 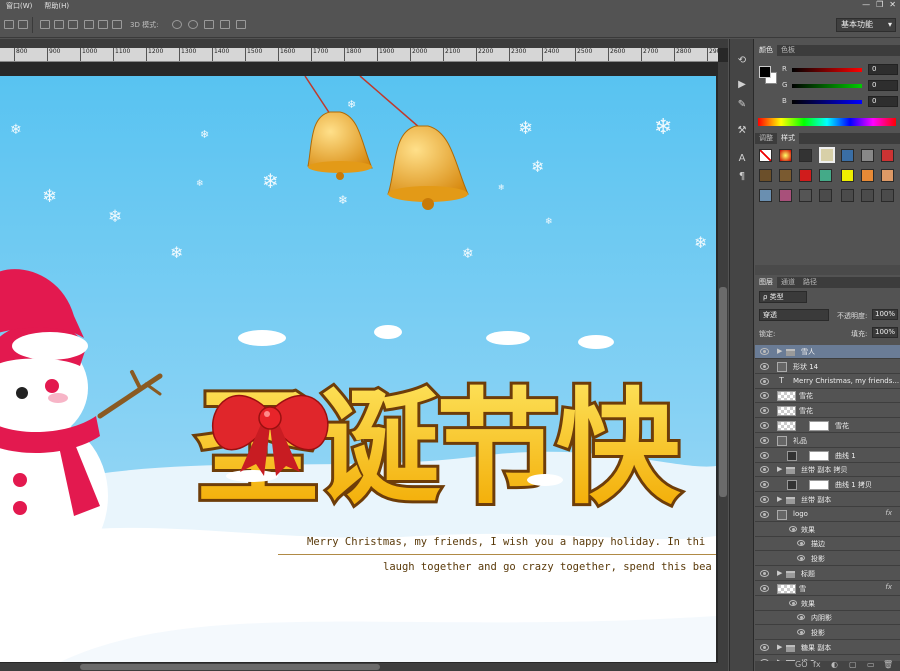 I want to click on layer-row: 雪 fx, so click(x=827, y=588).